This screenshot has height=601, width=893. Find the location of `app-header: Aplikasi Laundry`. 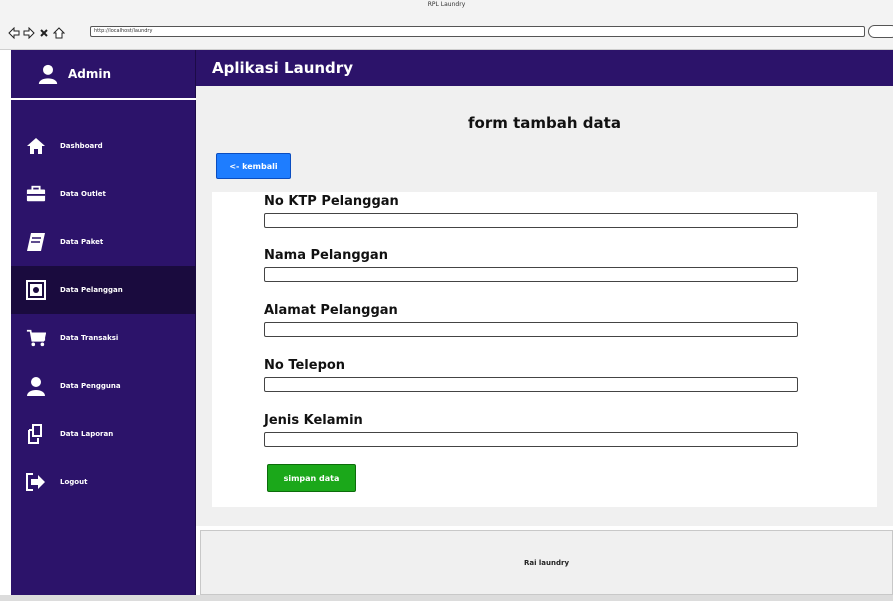

app-header: Aplikasi Laundry is located at coordinates (544, 68).